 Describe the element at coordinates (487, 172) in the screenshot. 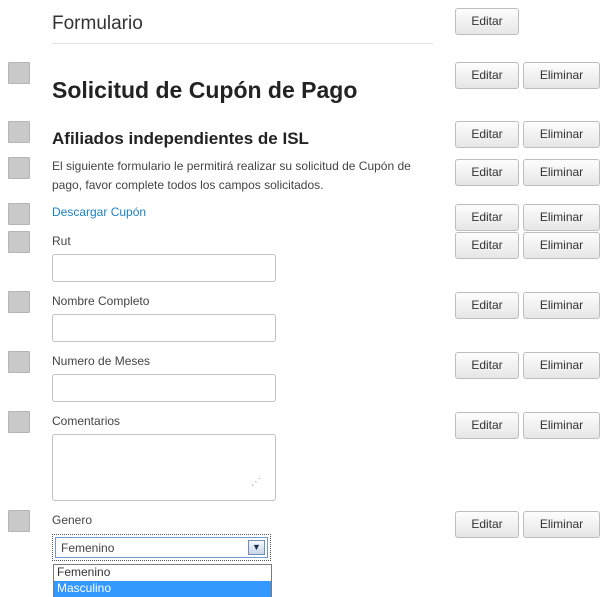

I see `edit-paragraph-button: Editar` at that location.